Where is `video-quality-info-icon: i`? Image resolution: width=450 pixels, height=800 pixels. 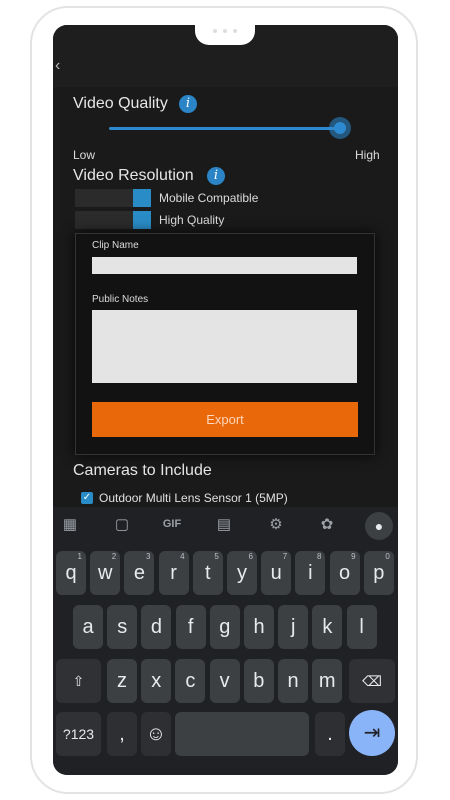 video-quality-info-icon: i is located at coordinates (188, 104).